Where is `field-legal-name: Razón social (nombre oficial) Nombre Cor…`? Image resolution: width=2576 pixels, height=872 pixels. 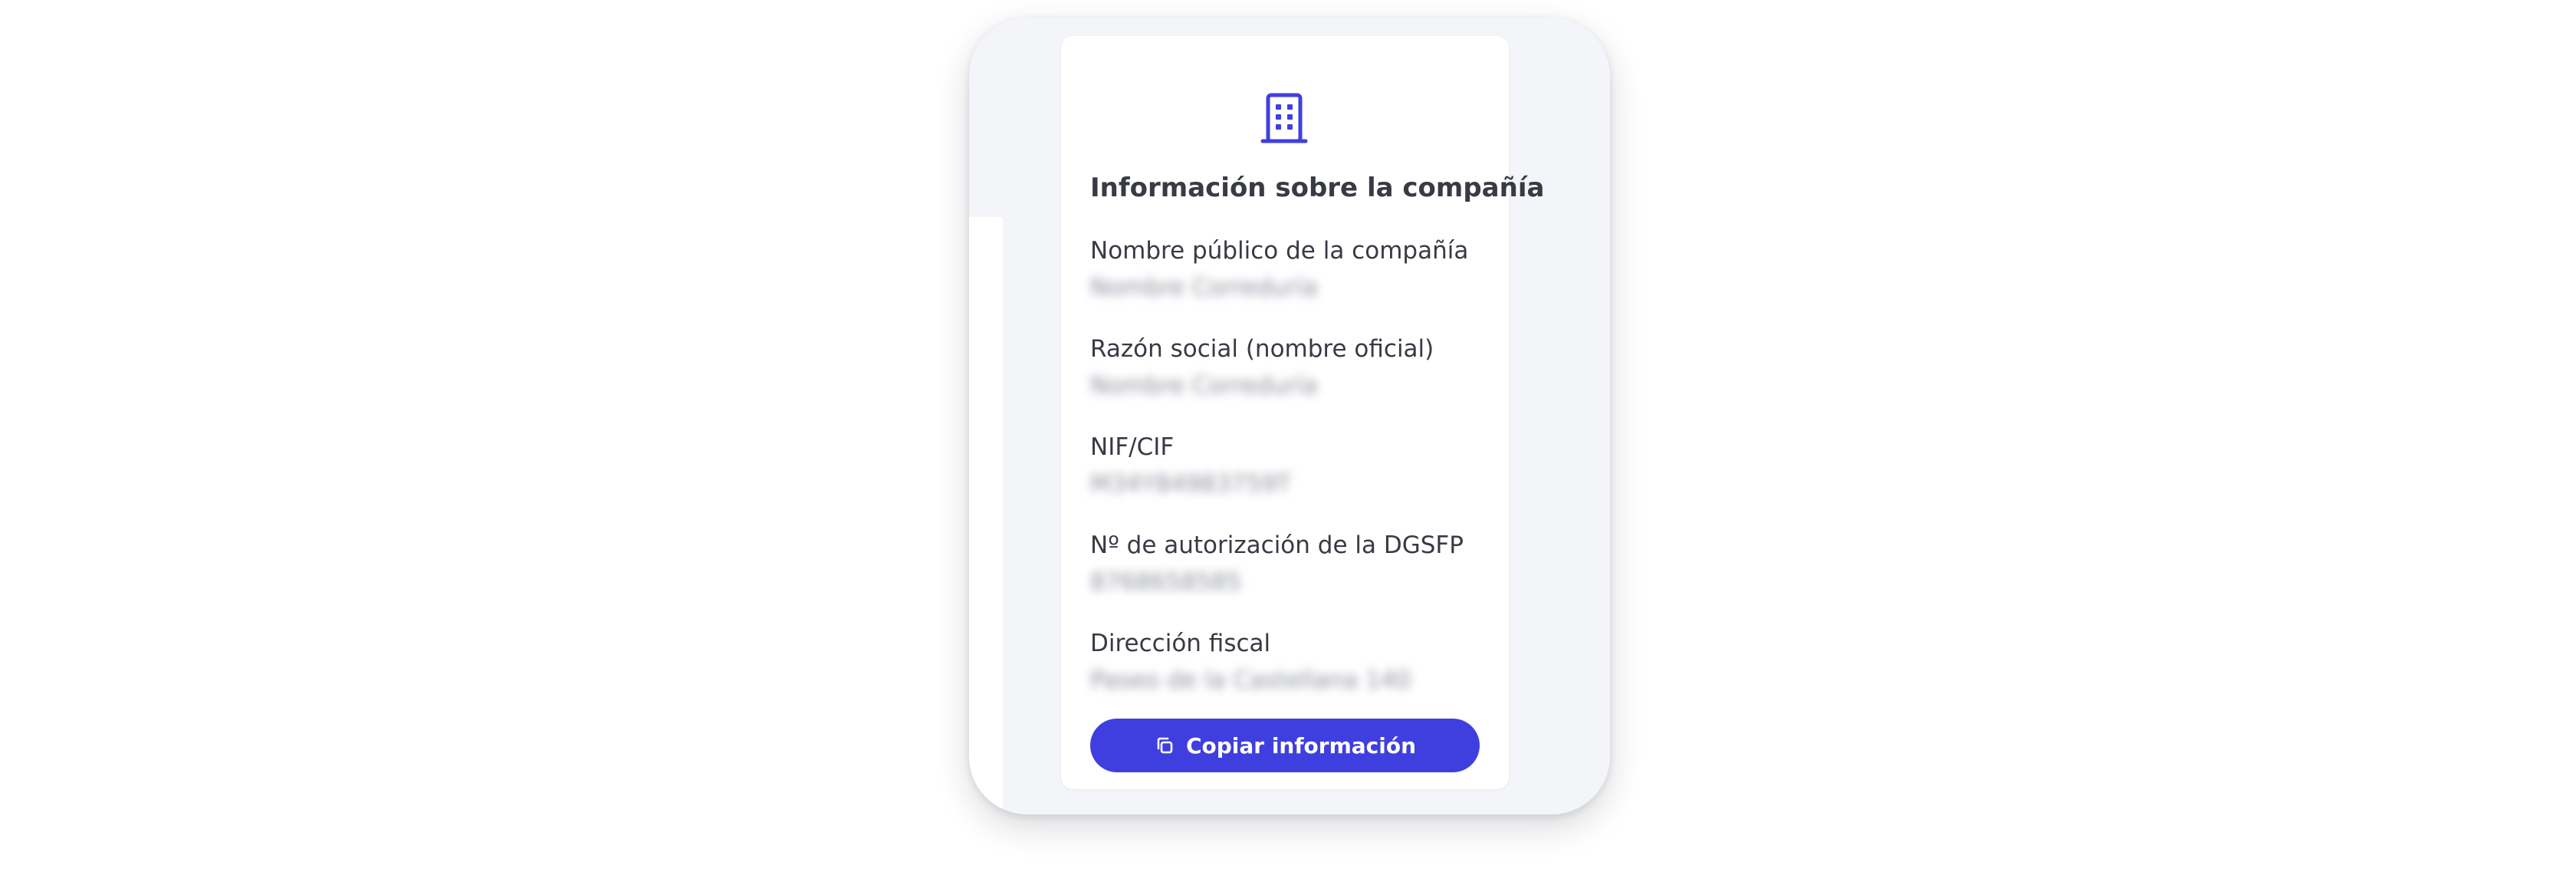 field-legal-name: Razón social (nombre oficial) Nombre Cor… is located at coordinates (1290, 367).